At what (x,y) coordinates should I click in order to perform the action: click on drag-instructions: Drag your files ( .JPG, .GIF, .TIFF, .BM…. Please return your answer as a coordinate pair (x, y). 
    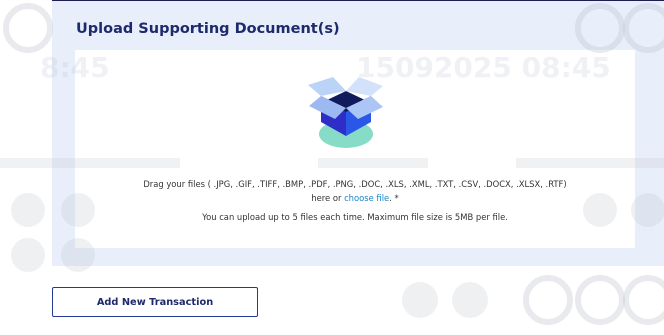
    Looking at the image, I should click on (355, 184).